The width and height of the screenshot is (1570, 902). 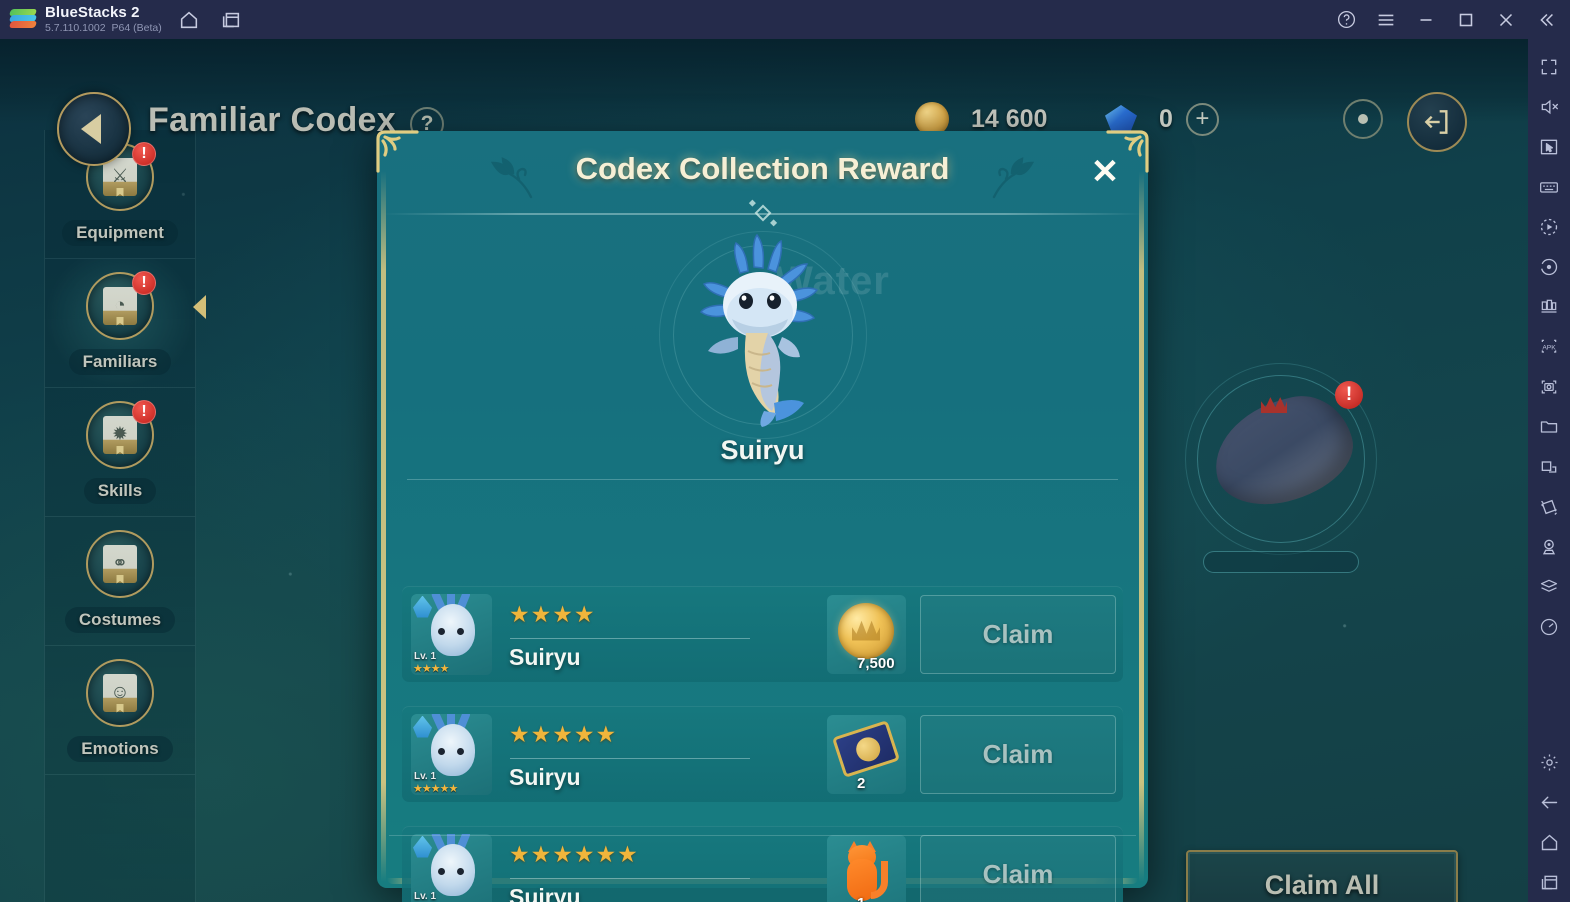 What do you see at coordinates (1506, 19) in the screenshot?
I see `close-icon` at bounding box center [1506, 19].